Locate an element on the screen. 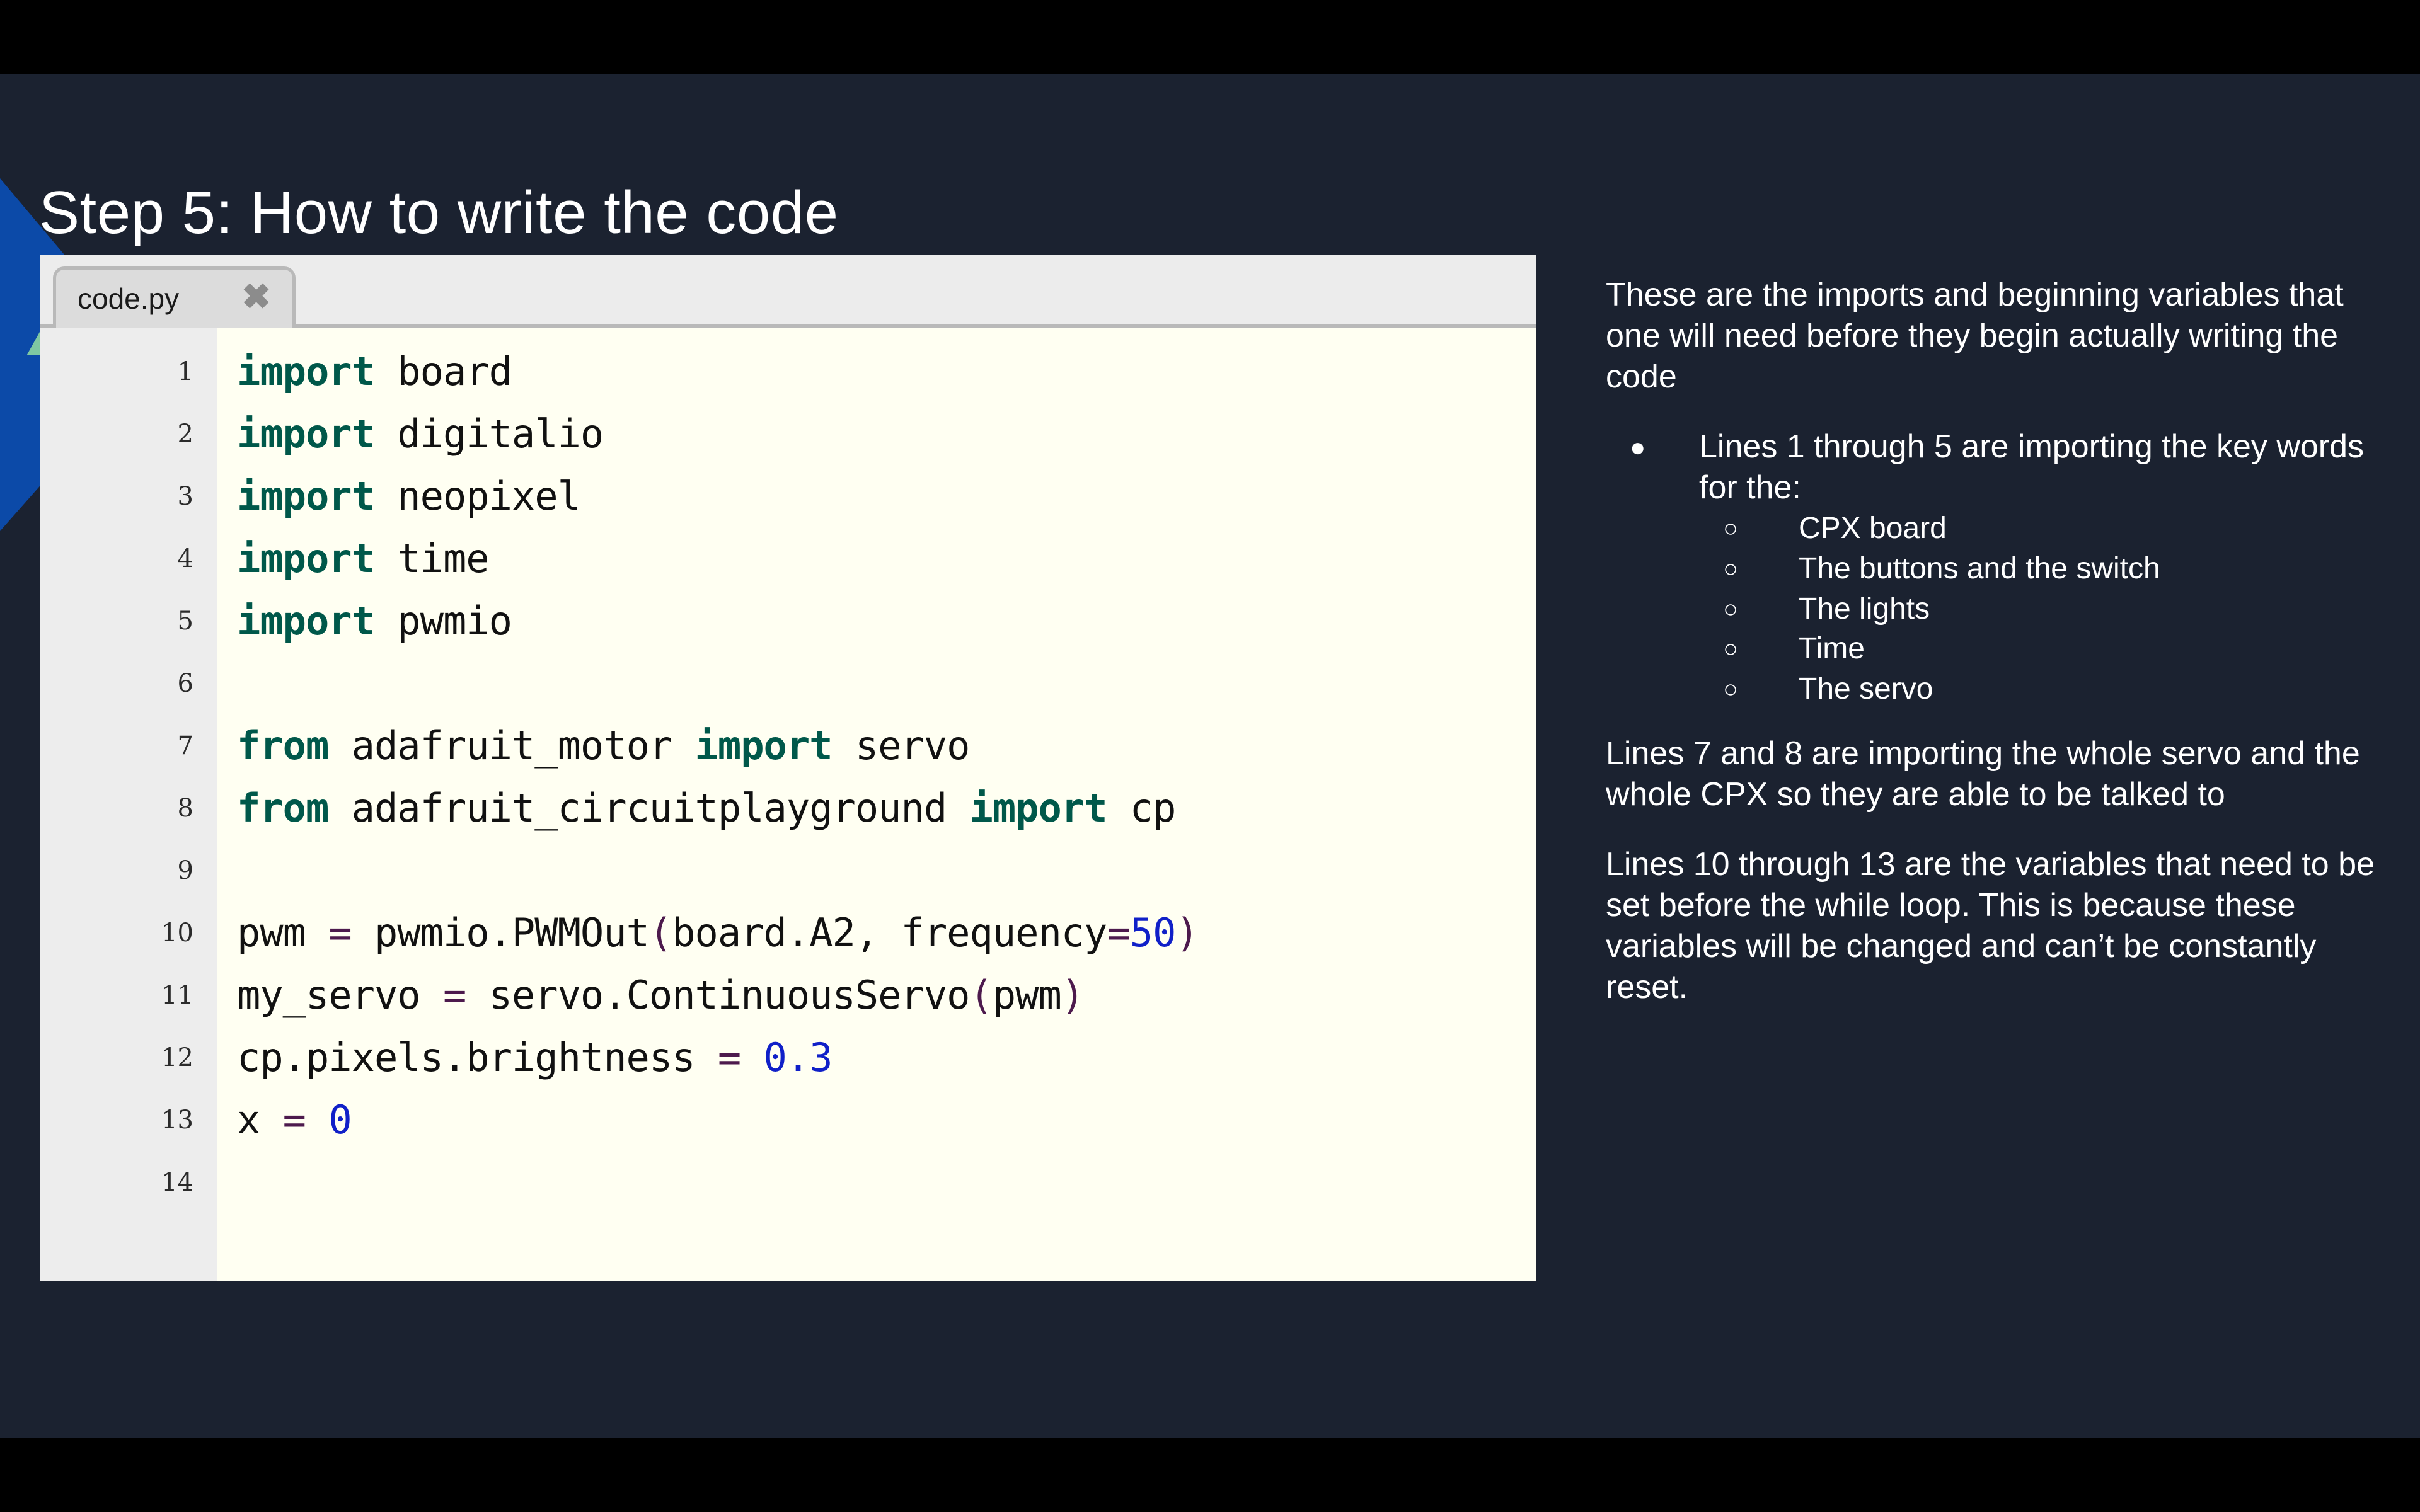 The width and height of the screenshot is (2420, 1512). line-number: 9 is located at coordinates (185, 870).